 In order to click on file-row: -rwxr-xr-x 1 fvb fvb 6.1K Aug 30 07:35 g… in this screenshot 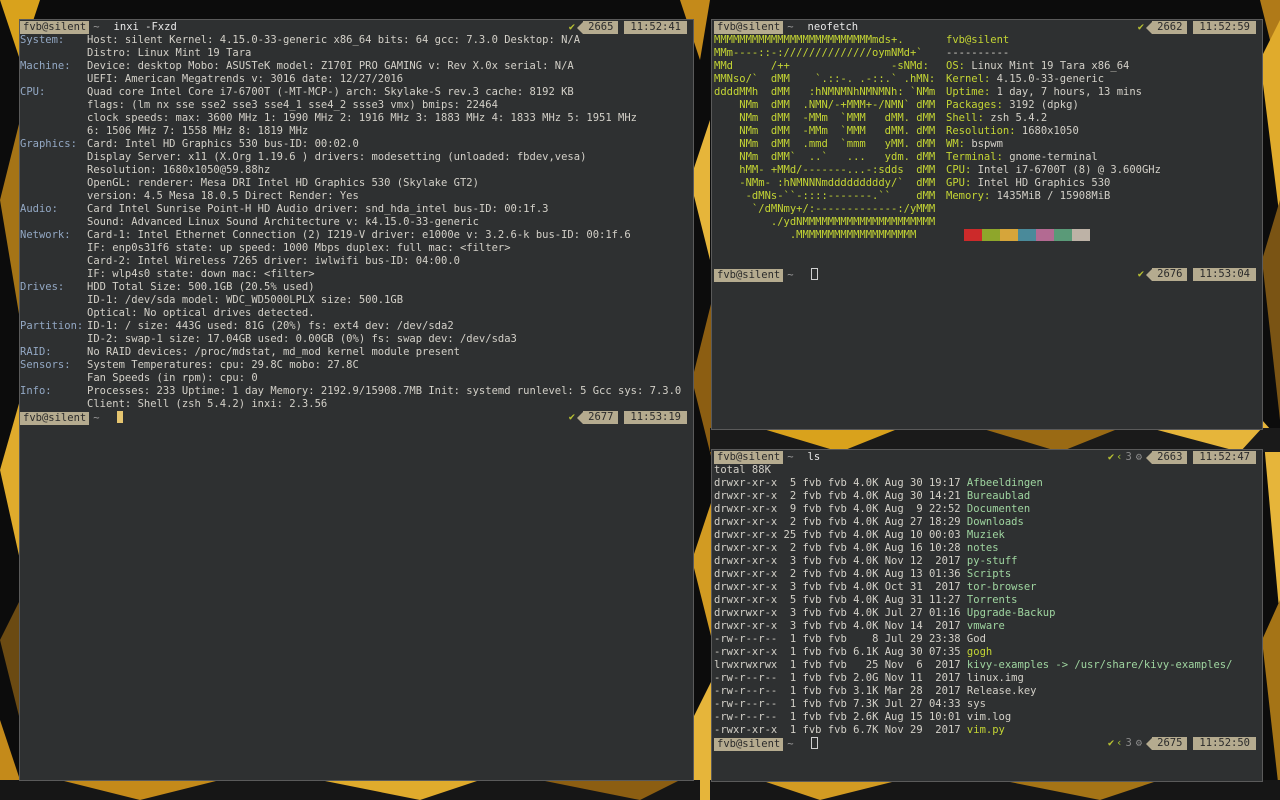, I will do `click(988, 652)`.